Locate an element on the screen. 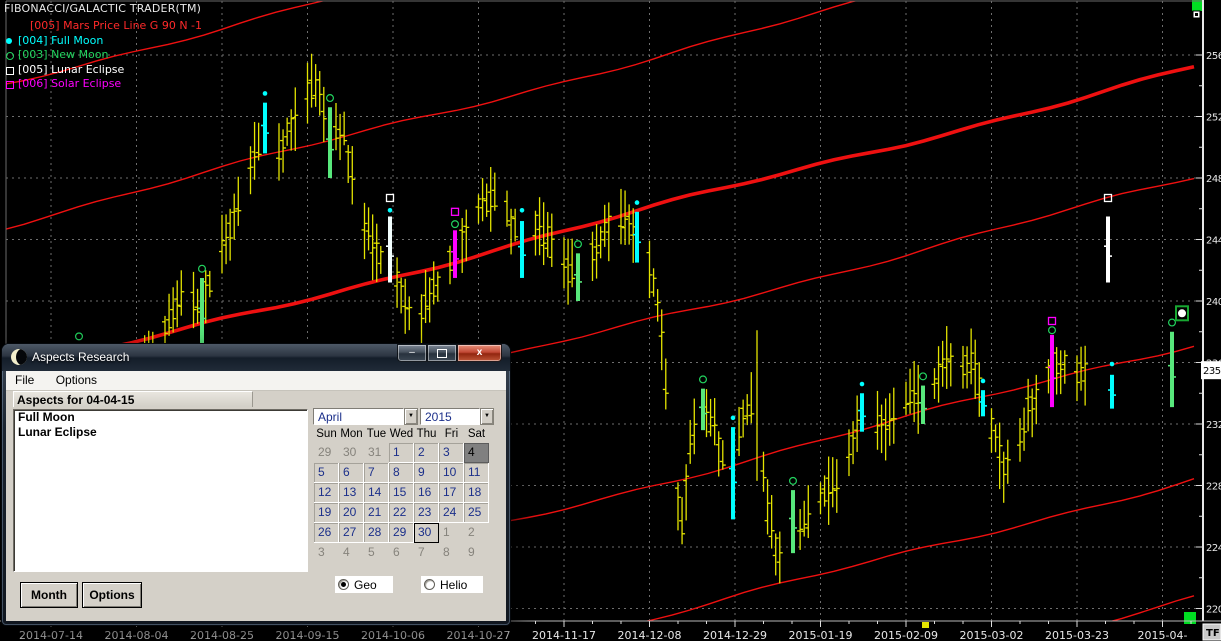  calendar-day: 21 is located at coordinates (376, 513).